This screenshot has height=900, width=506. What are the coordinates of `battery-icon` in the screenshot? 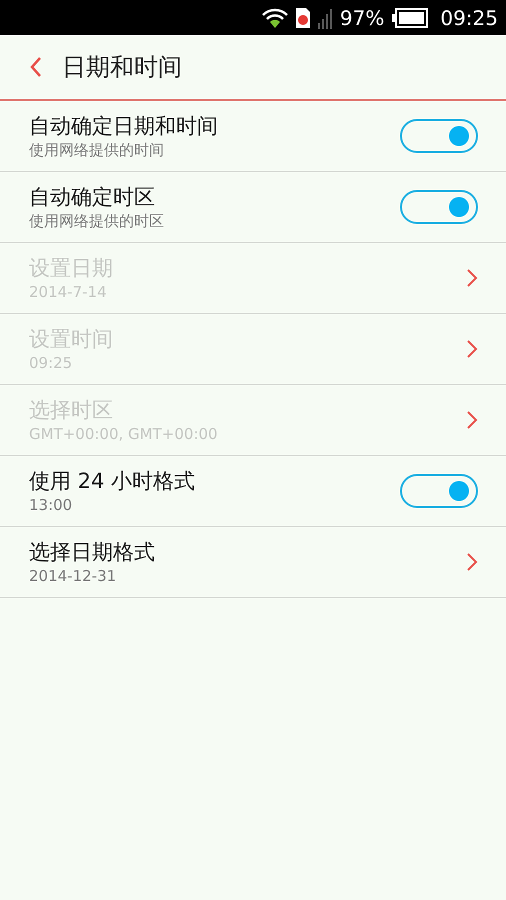 It's located at (410, 18).